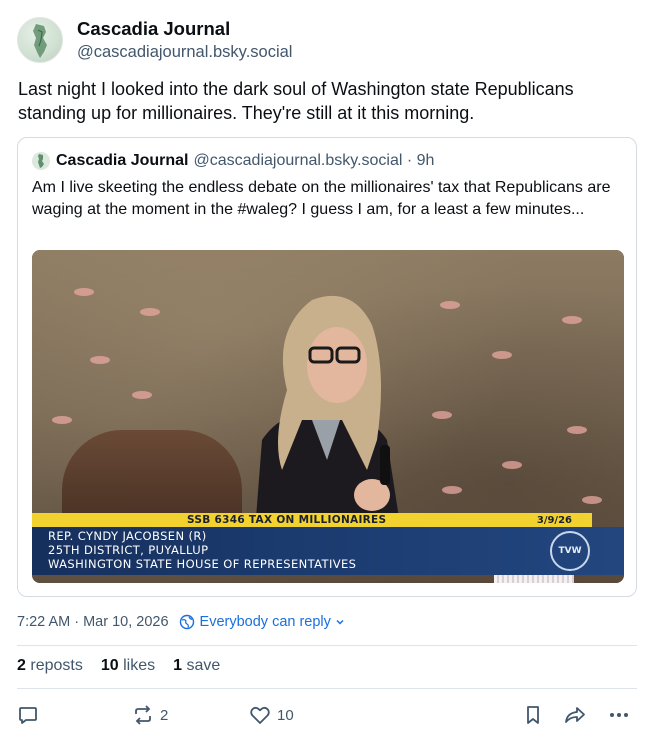 The width and height of the screenshot is (654, 744). I want to click on lower-third-banner: SSB 6346 TAX ON MILLIONAIRES 3/9/26, so click(312, 520).